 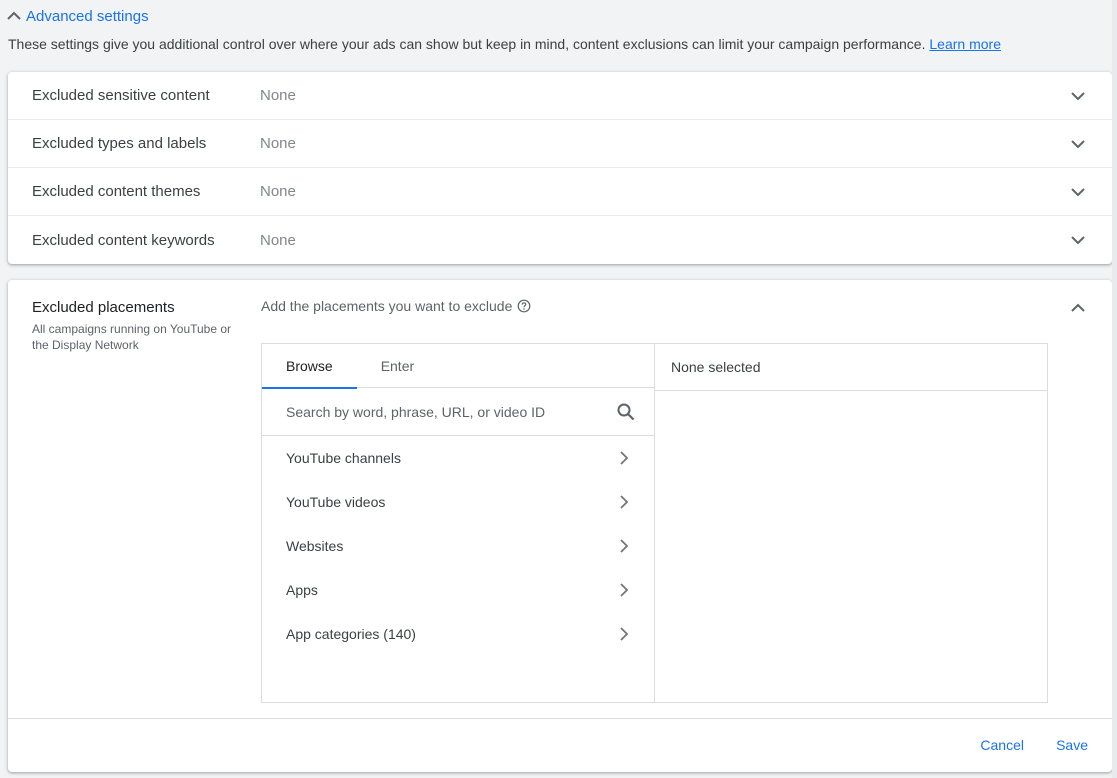 What do you see at coordinates (121, 95) in the screenshot?
I see `exclusion-label: Excluded sensitive content` at bounding box center [121, 95].